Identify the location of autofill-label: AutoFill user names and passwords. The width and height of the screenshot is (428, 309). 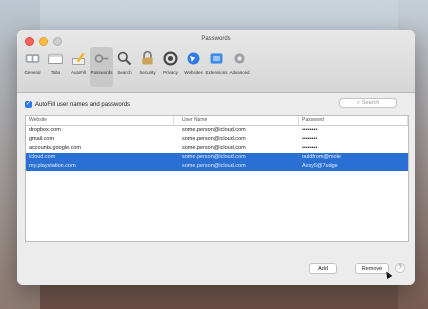
(83, 104).